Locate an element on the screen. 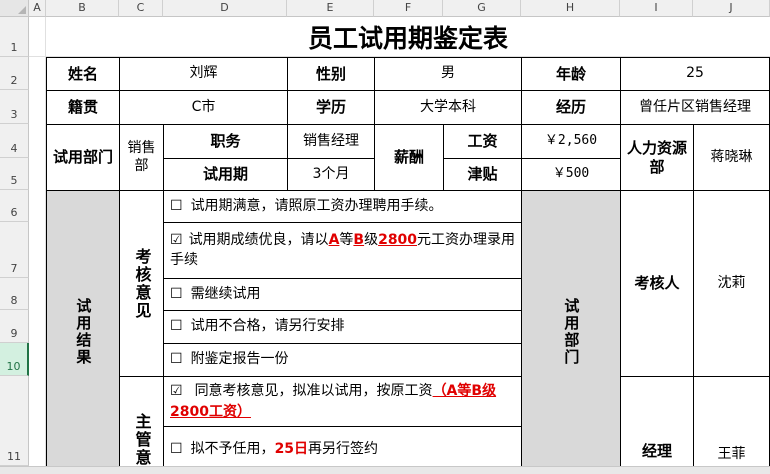 This screenshot has height=474, width=770. value-age: 25 is located at coordinates (695, 74).